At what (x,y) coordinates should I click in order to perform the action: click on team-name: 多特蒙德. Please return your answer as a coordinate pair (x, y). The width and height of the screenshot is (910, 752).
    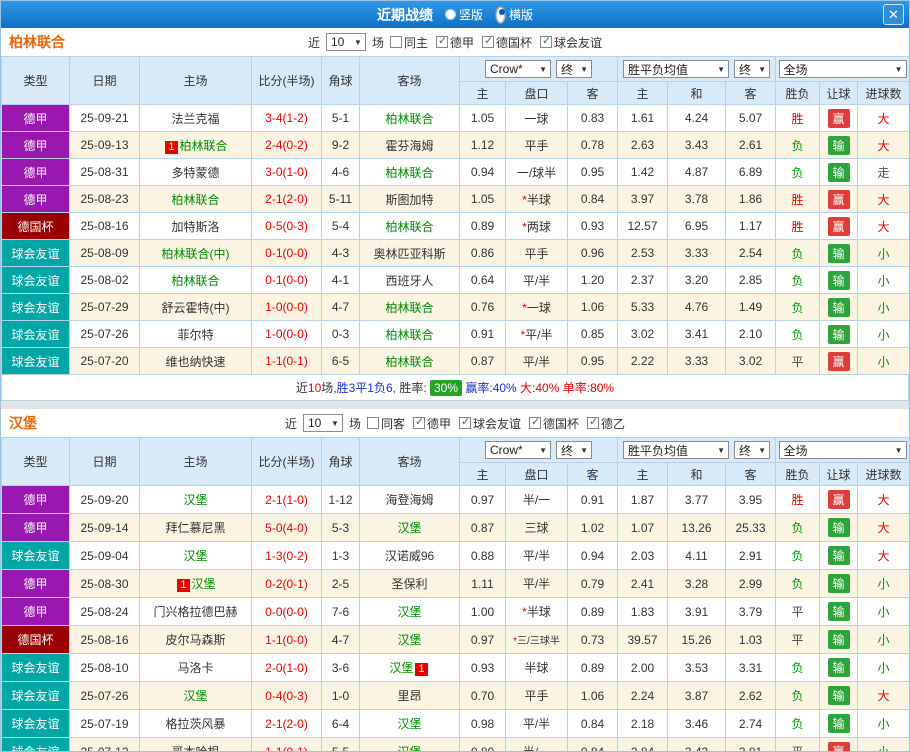
    Looking at the image, I should click on (195, 173).